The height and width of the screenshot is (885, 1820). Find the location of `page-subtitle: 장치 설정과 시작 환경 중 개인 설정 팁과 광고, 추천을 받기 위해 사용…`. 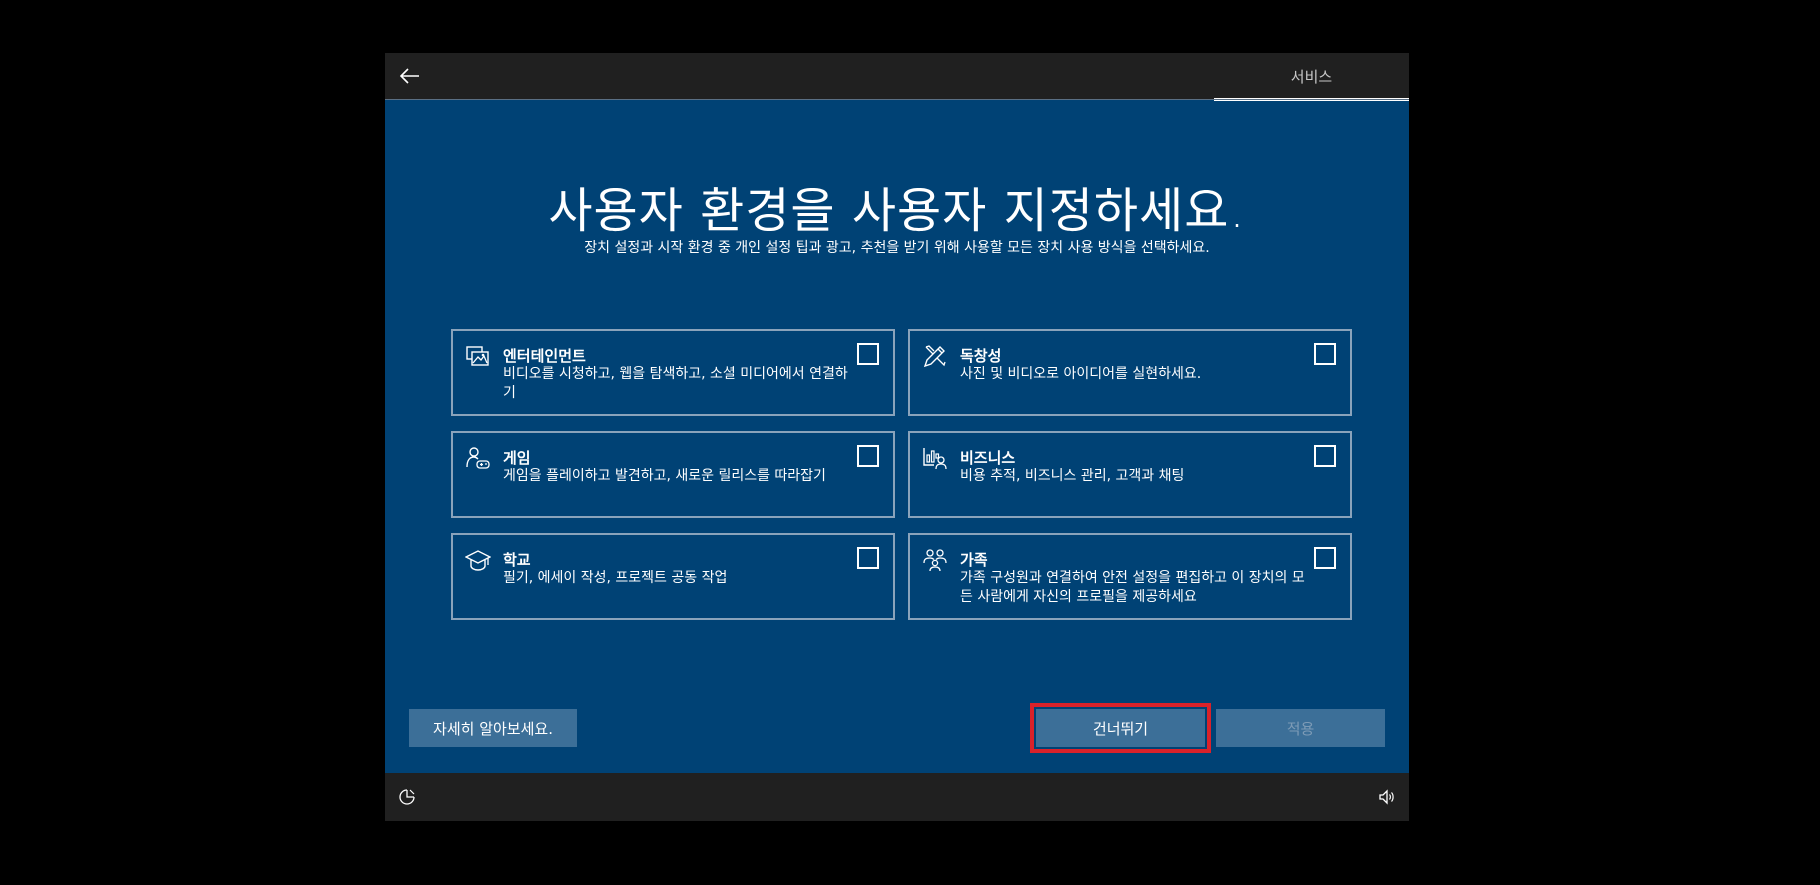

page-subtitle: 장치 설정과 시작 환경 중 개인 설정 팁과 광고, 추천을 받기 위해 사용… is located at coordinates (897, 248).